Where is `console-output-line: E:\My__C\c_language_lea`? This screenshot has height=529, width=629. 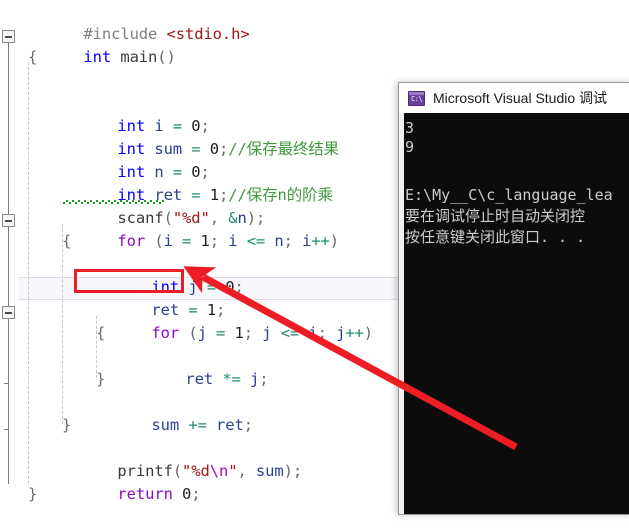 console-output-line: E:\My__C\c_language_lea is located at coordinates (509, 195).